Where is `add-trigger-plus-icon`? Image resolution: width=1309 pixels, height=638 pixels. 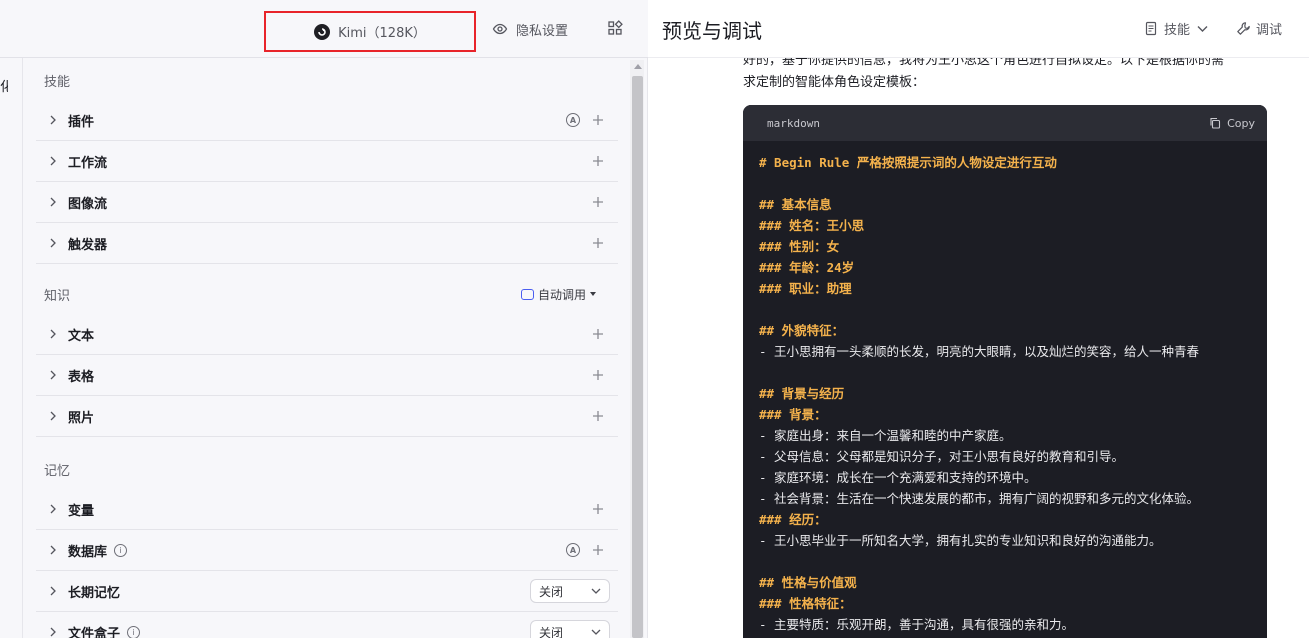
add-trigger-plus-icon is located at coordinates (598, 243).